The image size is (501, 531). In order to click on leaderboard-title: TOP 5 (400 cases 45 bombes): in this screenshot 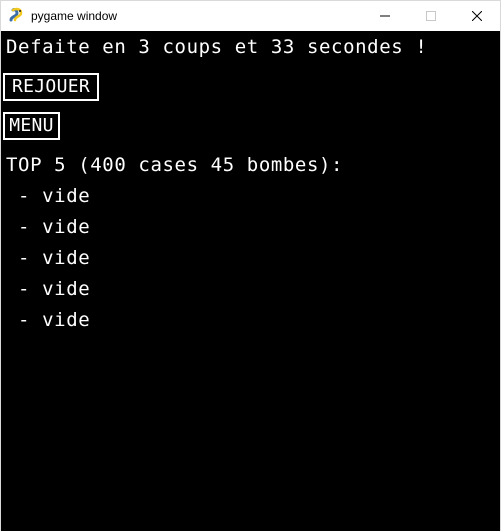, I will do `click(175, 165)`.